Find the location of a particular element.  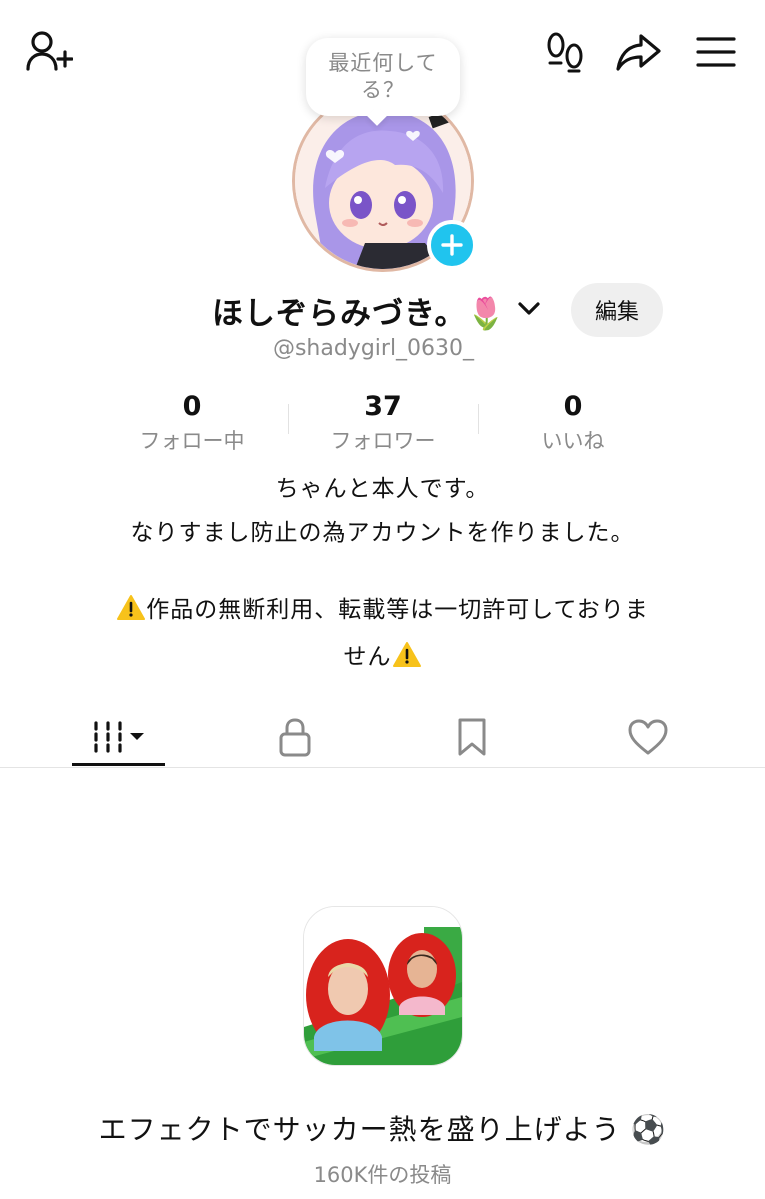

stat-likes: 0 いいね is located at coordinates (573, 423).